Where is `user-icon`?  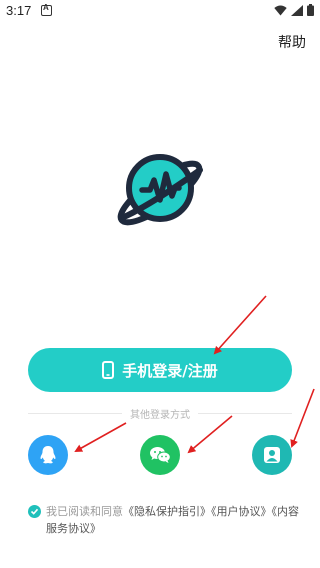
user-icon is located at coordinates (272, 455).